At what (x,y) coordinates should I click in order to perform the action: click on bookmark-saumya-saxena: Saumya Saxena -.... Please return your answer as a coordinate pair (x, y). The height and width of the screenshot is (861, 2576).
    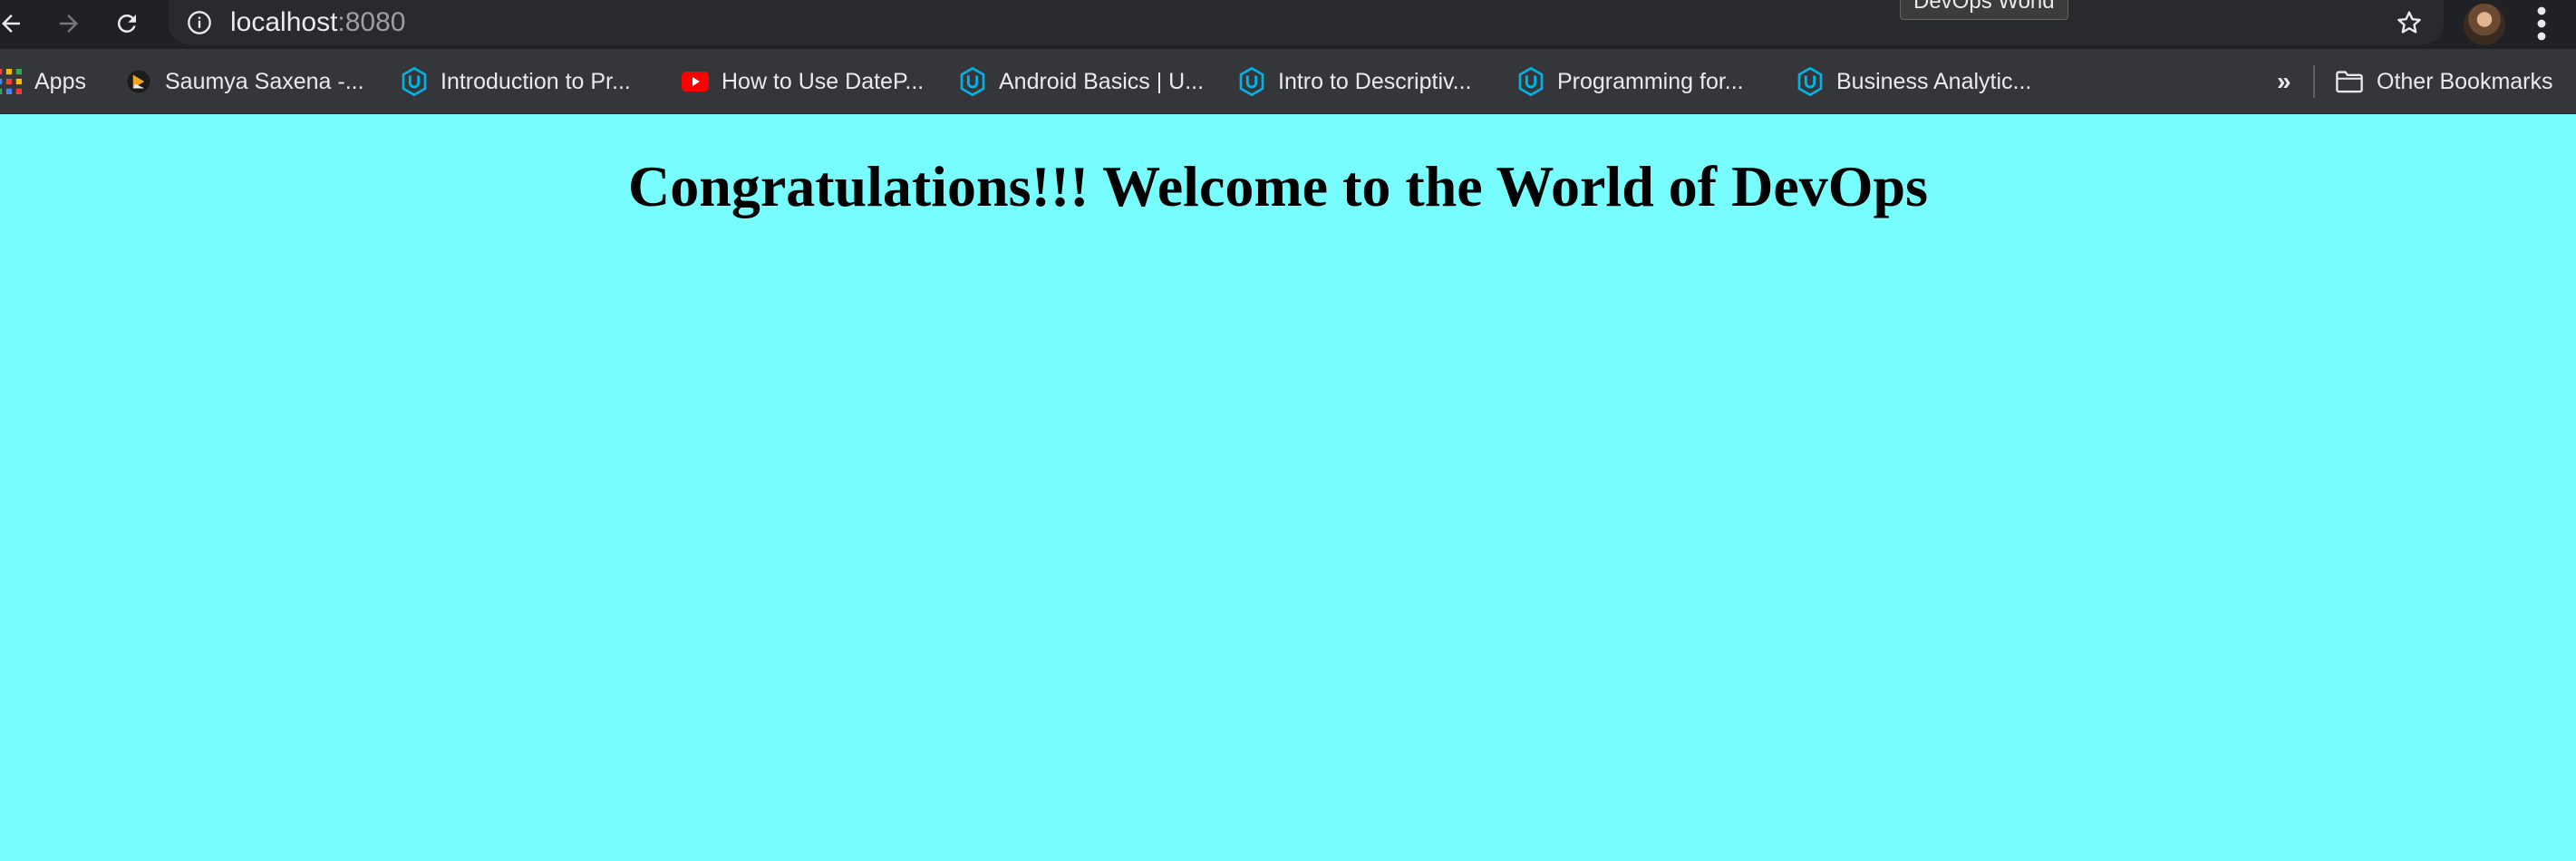
    Looking at the image, I should click on (244, 81).